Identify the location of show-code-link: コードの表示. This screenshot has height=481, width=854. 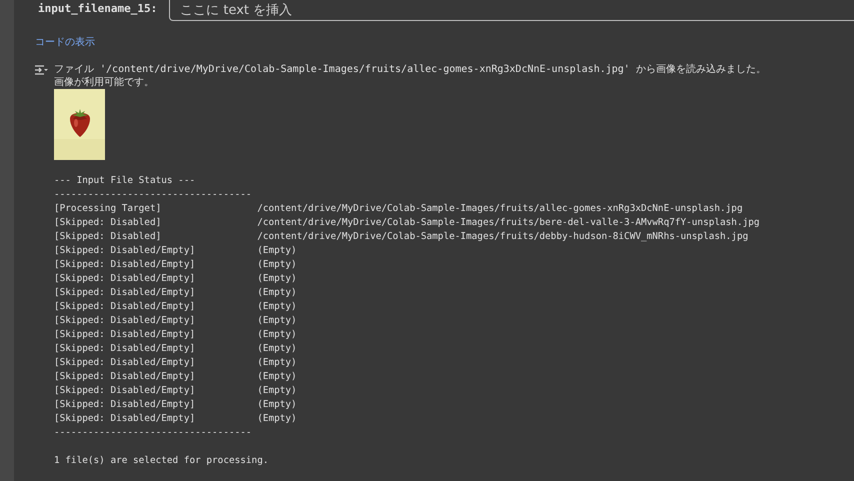
(65, 42).